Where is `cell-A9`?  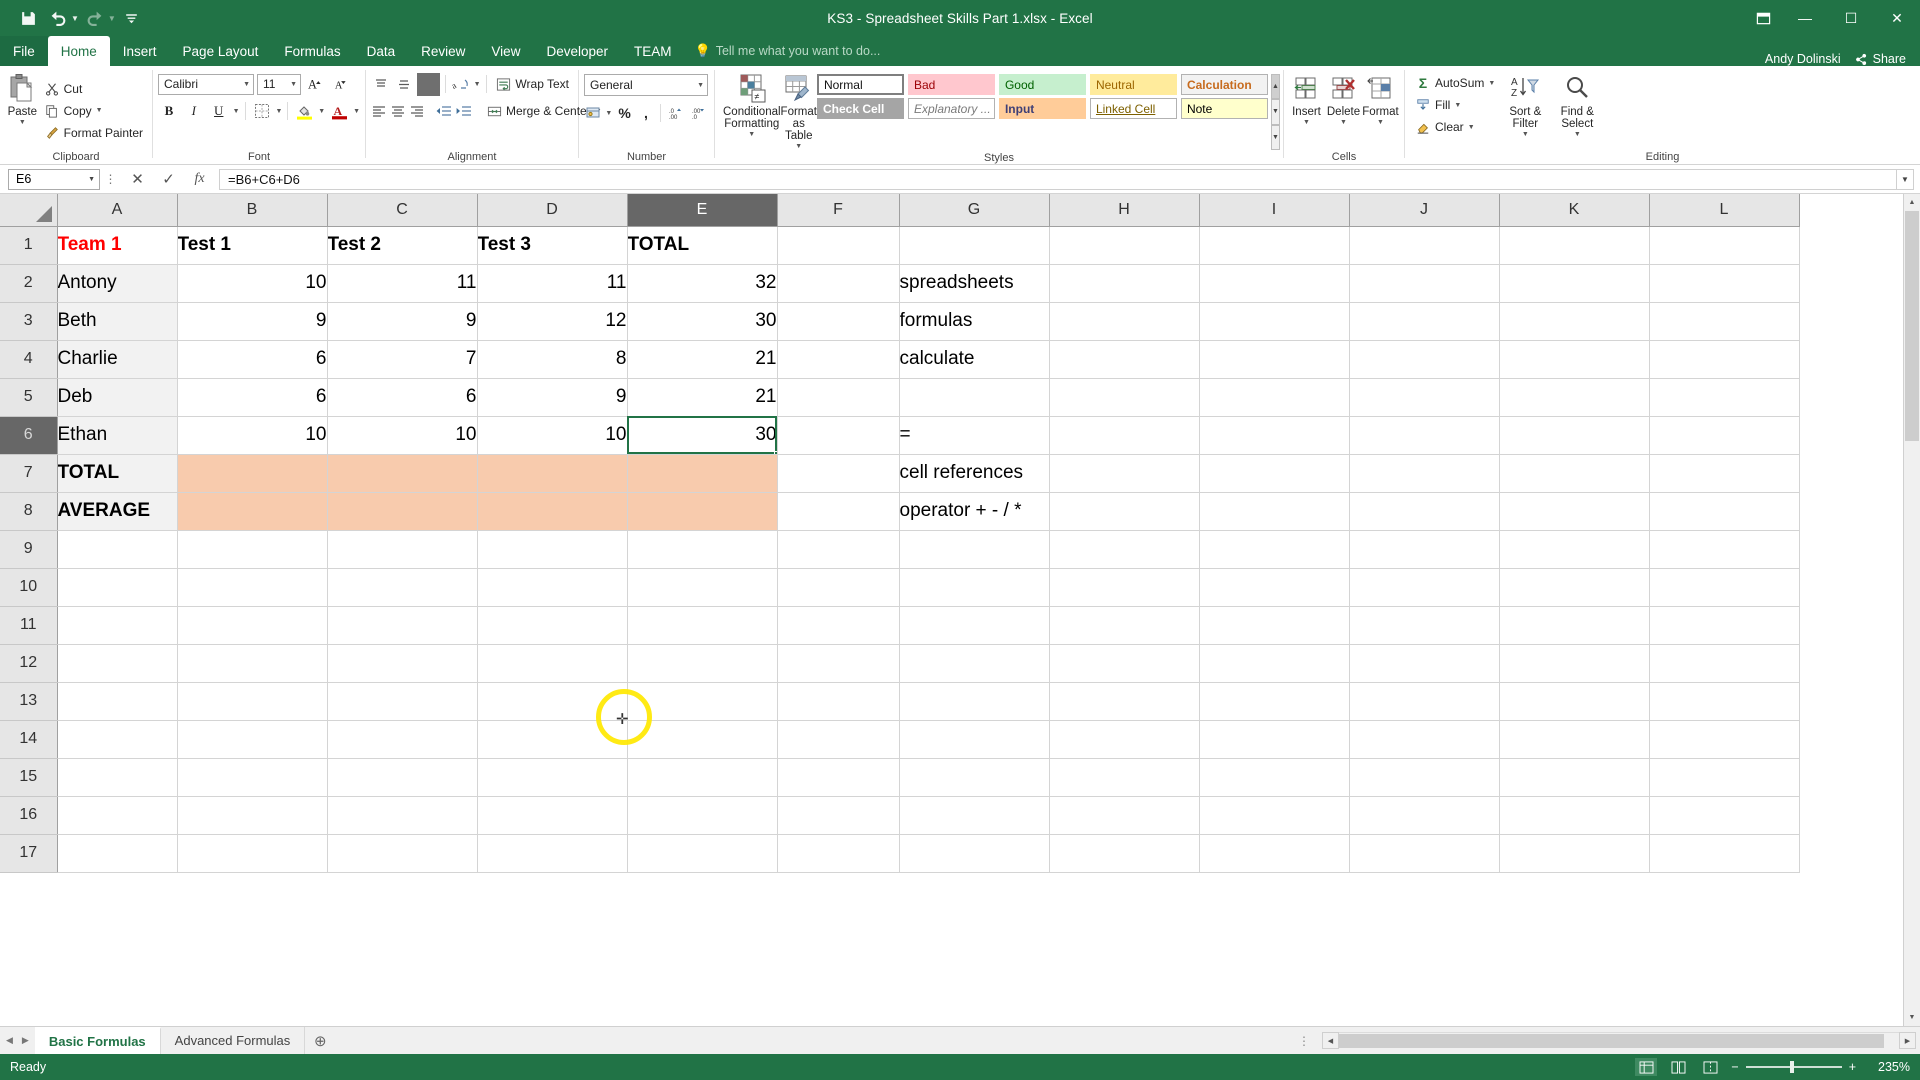
cell-A9 is located at coordinates (117, 549).